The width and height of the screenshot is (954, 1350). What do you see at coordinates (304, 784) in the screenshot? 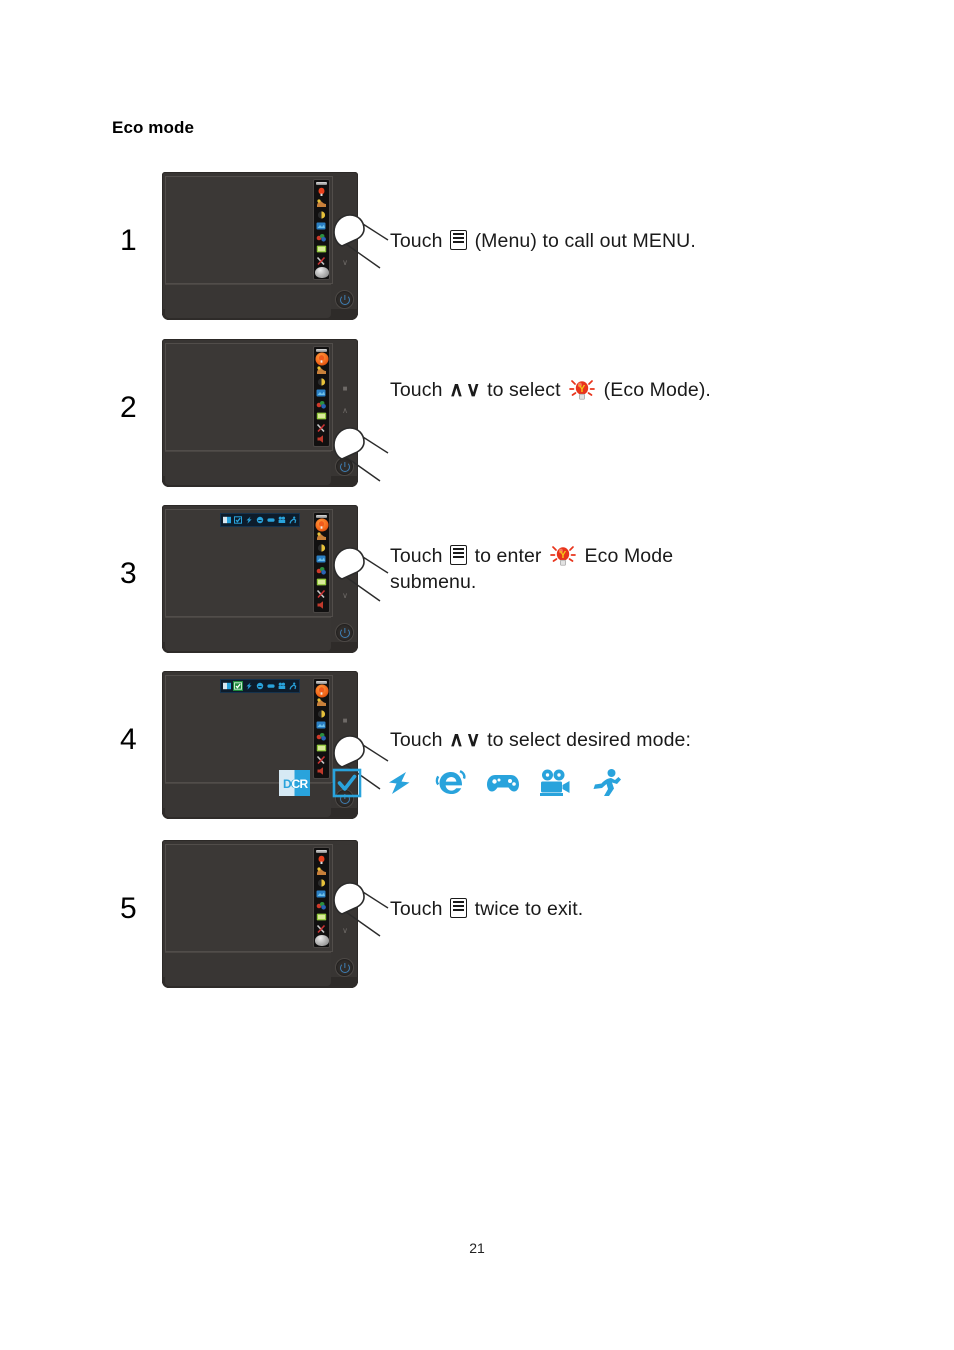
I see `svg-text: R` at bounding box center [304, 784].